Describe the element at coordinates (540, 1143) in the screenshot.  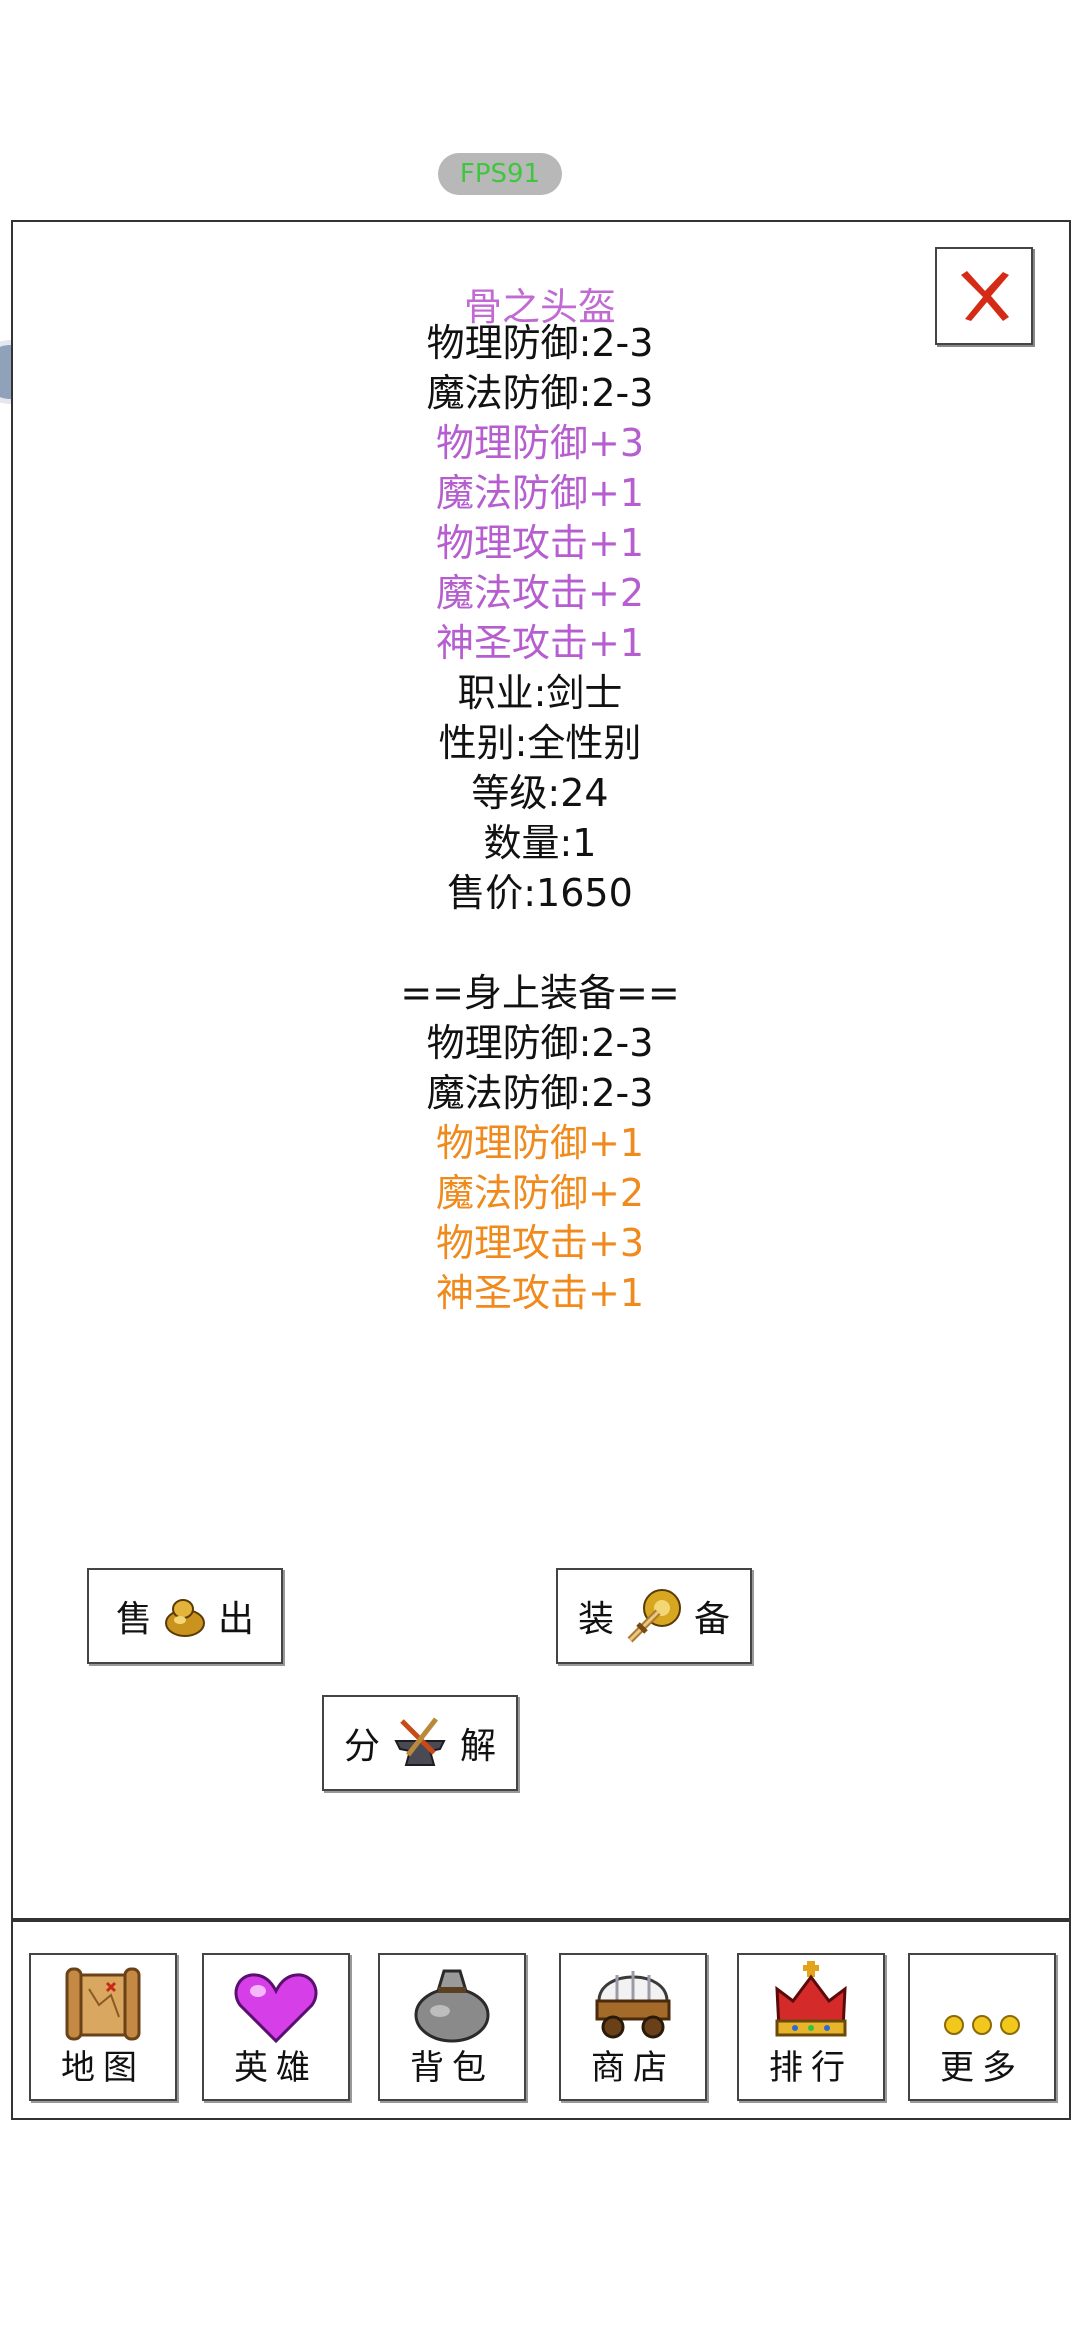
I see `equipped-bonus-stat: 物理防御+1` at that location.